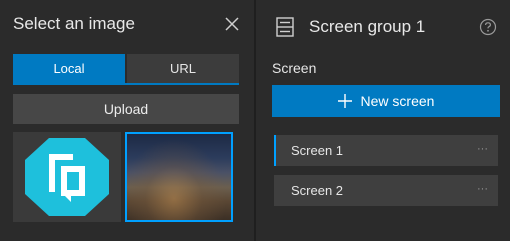  What do you see at coordinates (317, 190) in the screenshot?
I see `screen-item-label: Screen 2` at bounding box center [317, 190].